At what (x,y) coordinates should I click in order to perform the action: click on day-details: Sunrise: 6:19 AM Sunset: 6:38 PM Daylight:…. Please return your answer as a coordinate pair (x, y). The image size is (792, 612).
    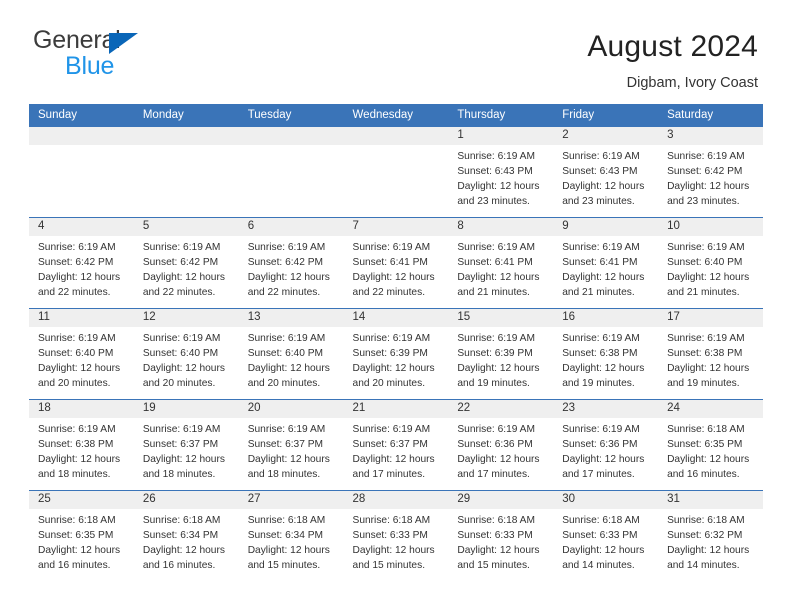
    Looking at the image, I should click on (605, 359).